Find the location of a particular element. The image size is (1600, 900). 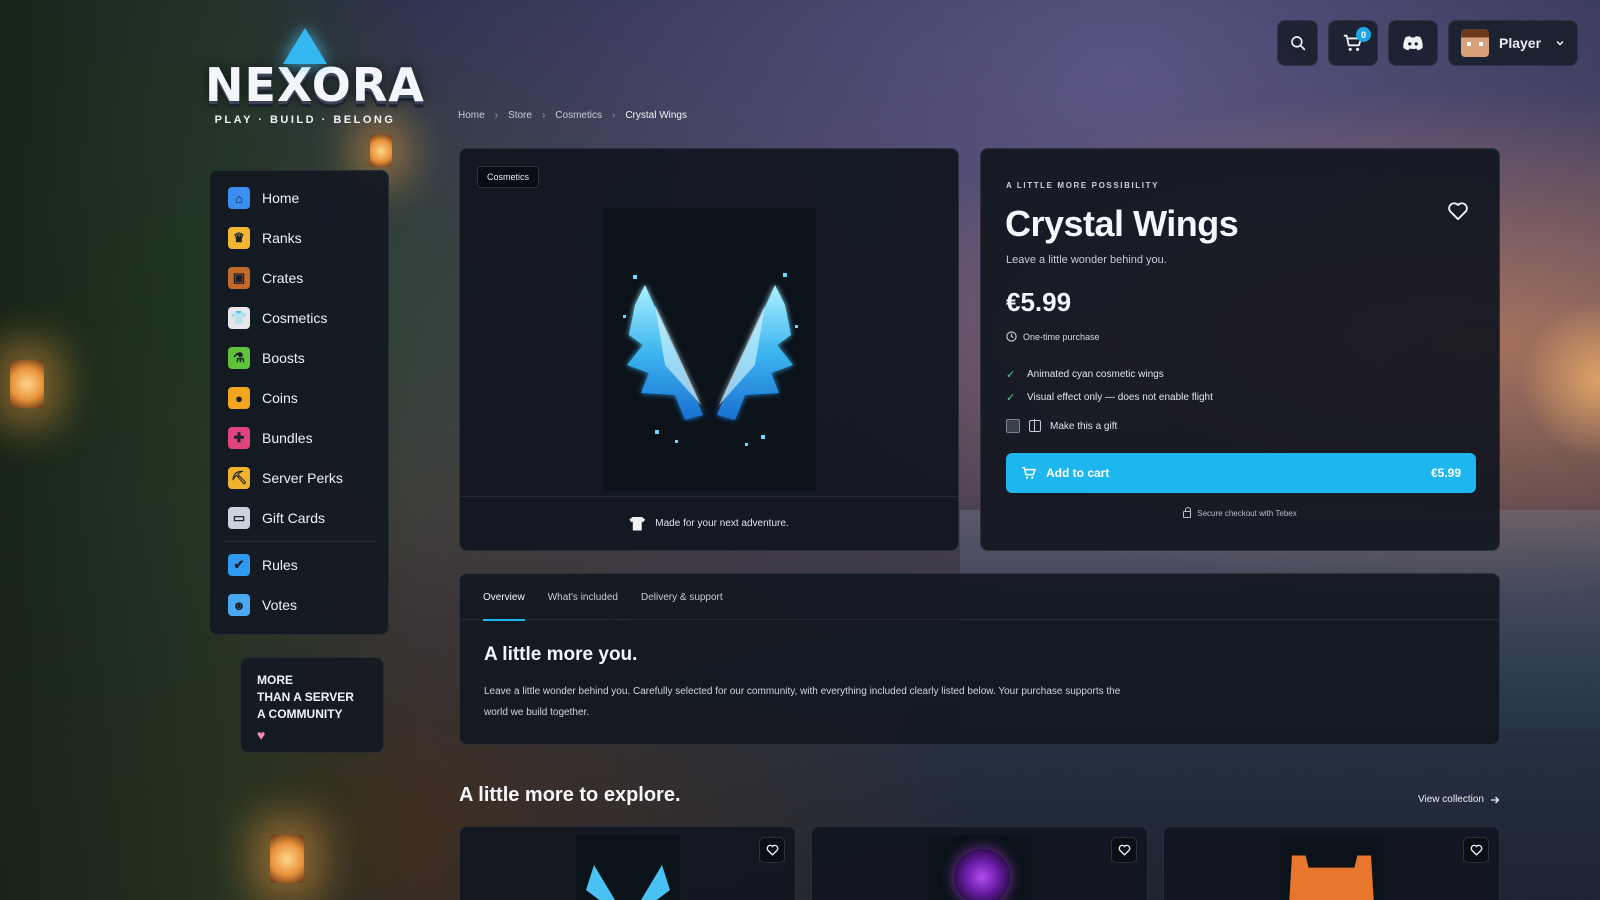

sidebar-item-boosts: ⚗ Boosts is located at coordinates (299, 358).